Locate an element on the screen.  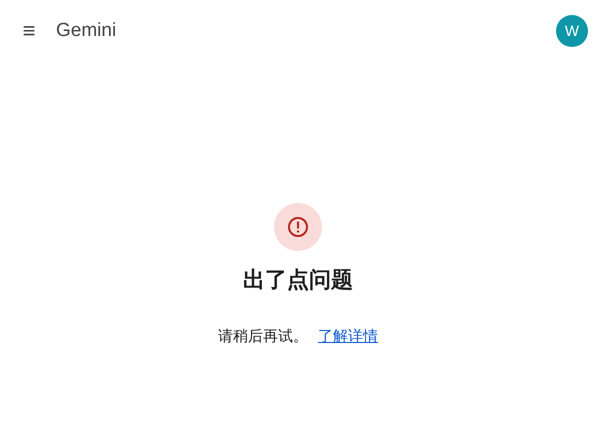
app-title: Gemini is located at coordinates (86, 31).